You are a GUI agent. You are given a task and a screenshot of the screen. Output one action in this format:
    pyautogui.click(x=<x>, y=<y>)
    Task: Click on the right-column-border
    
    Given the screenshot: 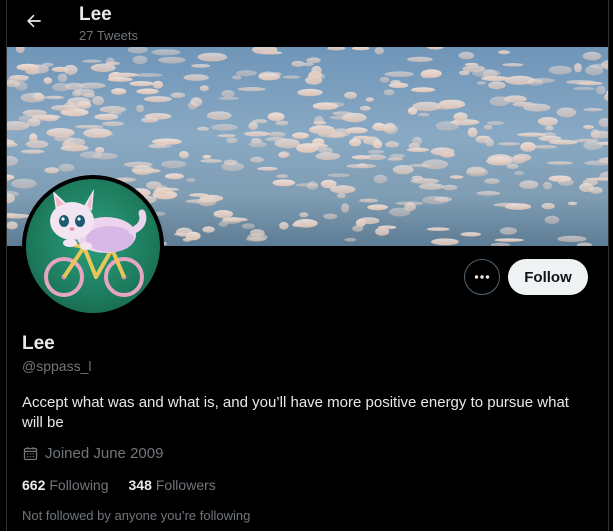 What is the action you would take?
    pyautogui.click(x=608, y=265)
    